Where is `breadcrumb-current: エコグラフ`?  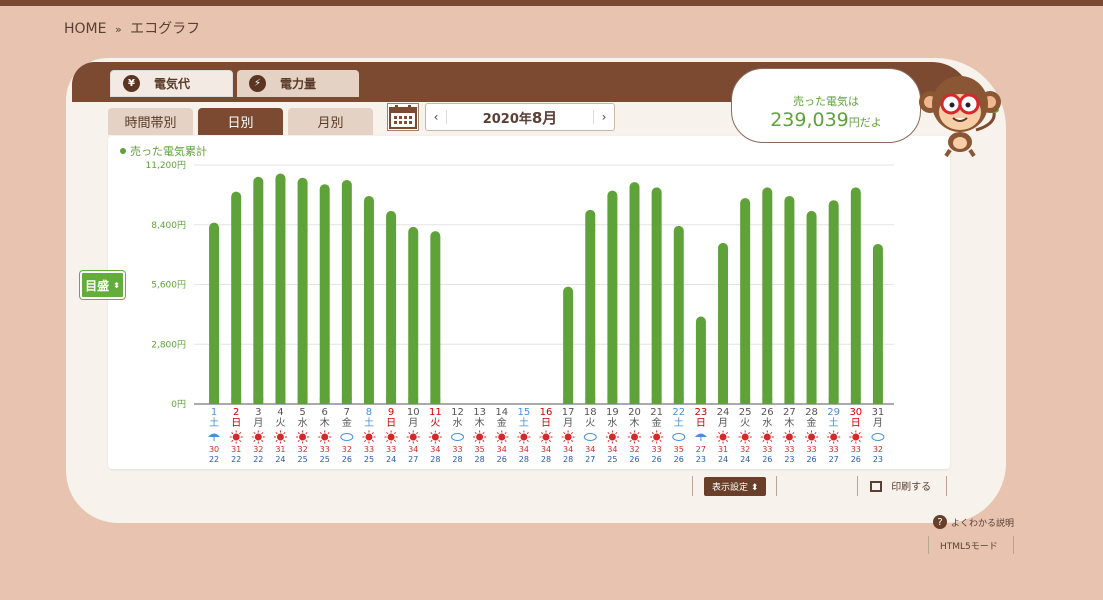 breadcrumb-current: エコグラフ is located at coordinates (165, 29).